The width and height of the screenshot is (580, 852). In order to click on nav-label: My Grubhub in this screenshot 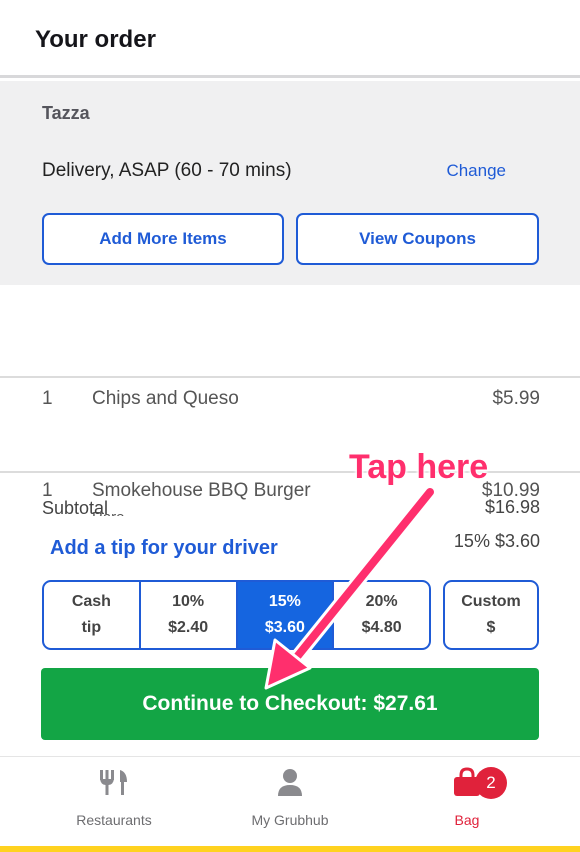, I will do `click(290, 820)`.